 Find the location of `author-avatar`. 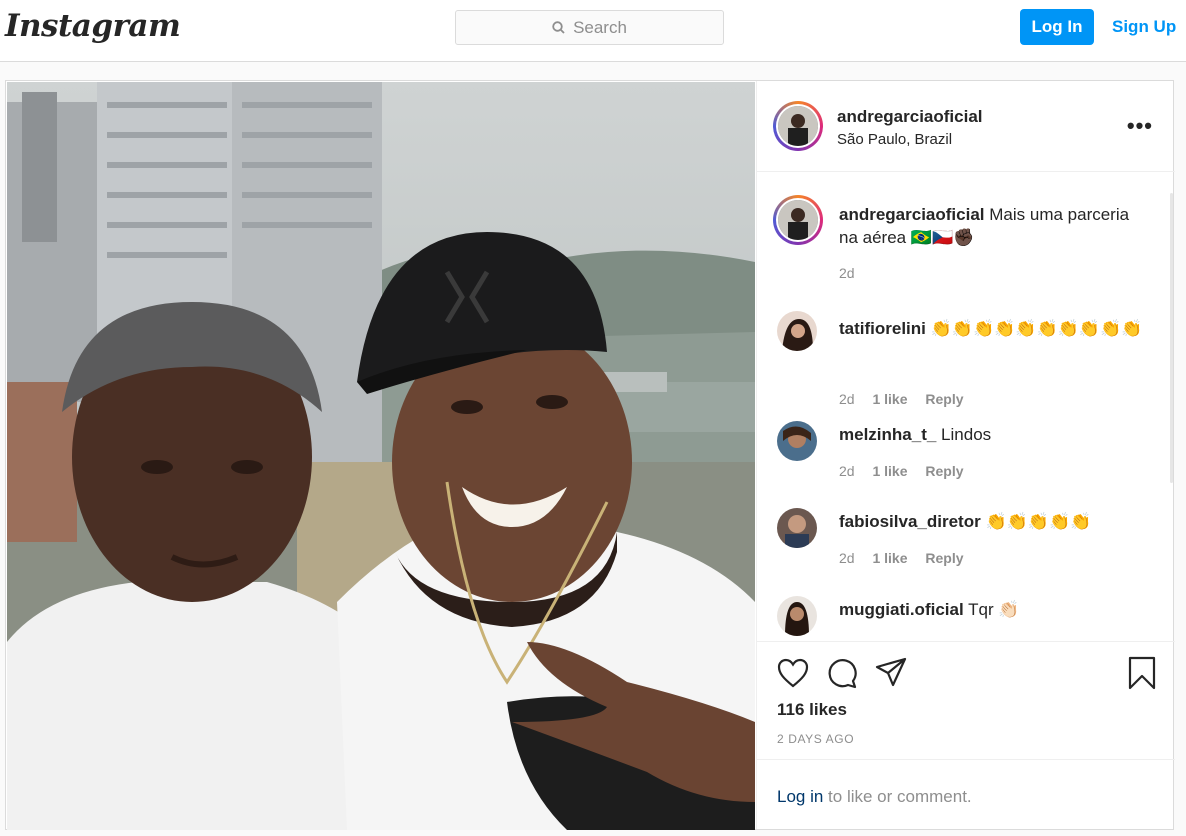

author-avatar is located at coordinates (798, 126).